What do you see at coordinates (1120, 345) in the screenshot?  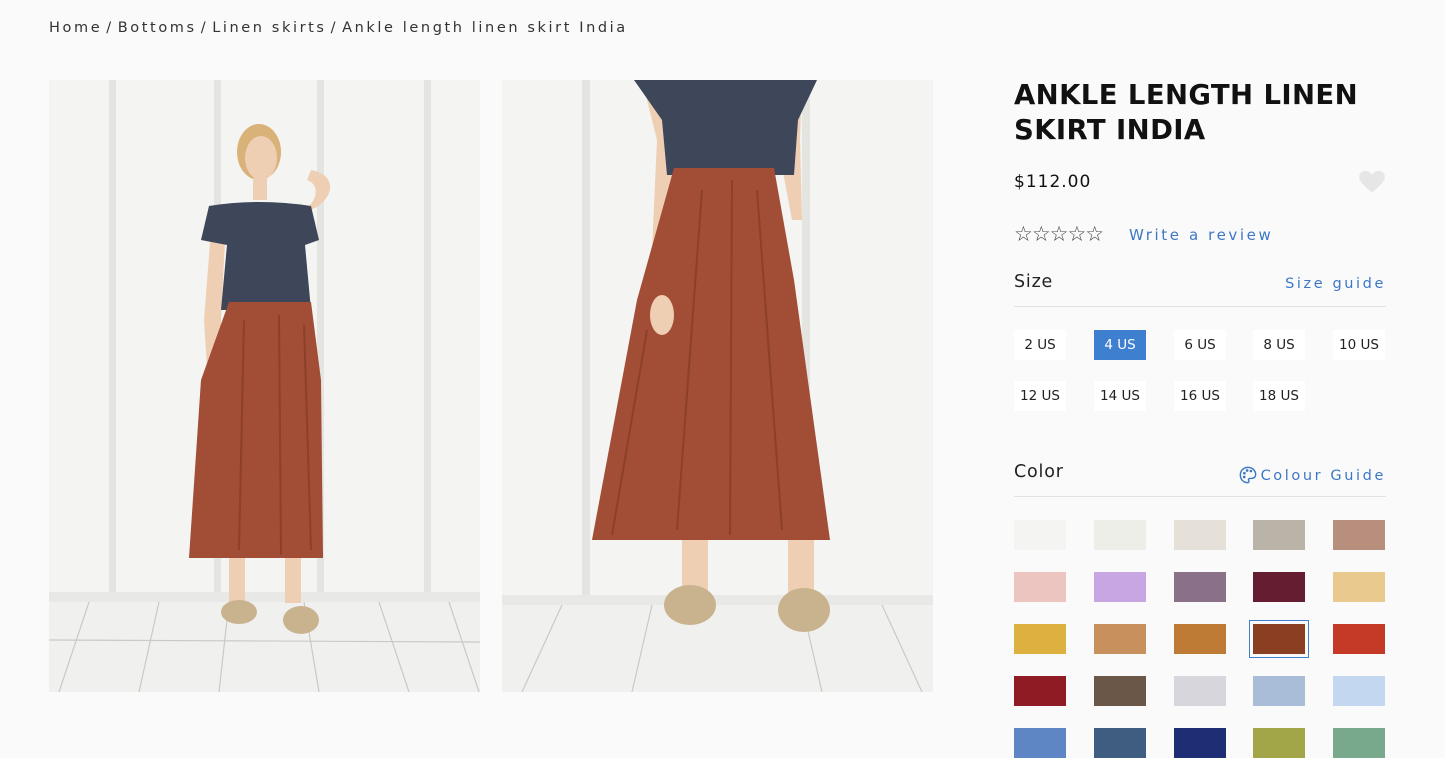 I see `size-option-button: 4 US` at bounding box center [1120, 345].